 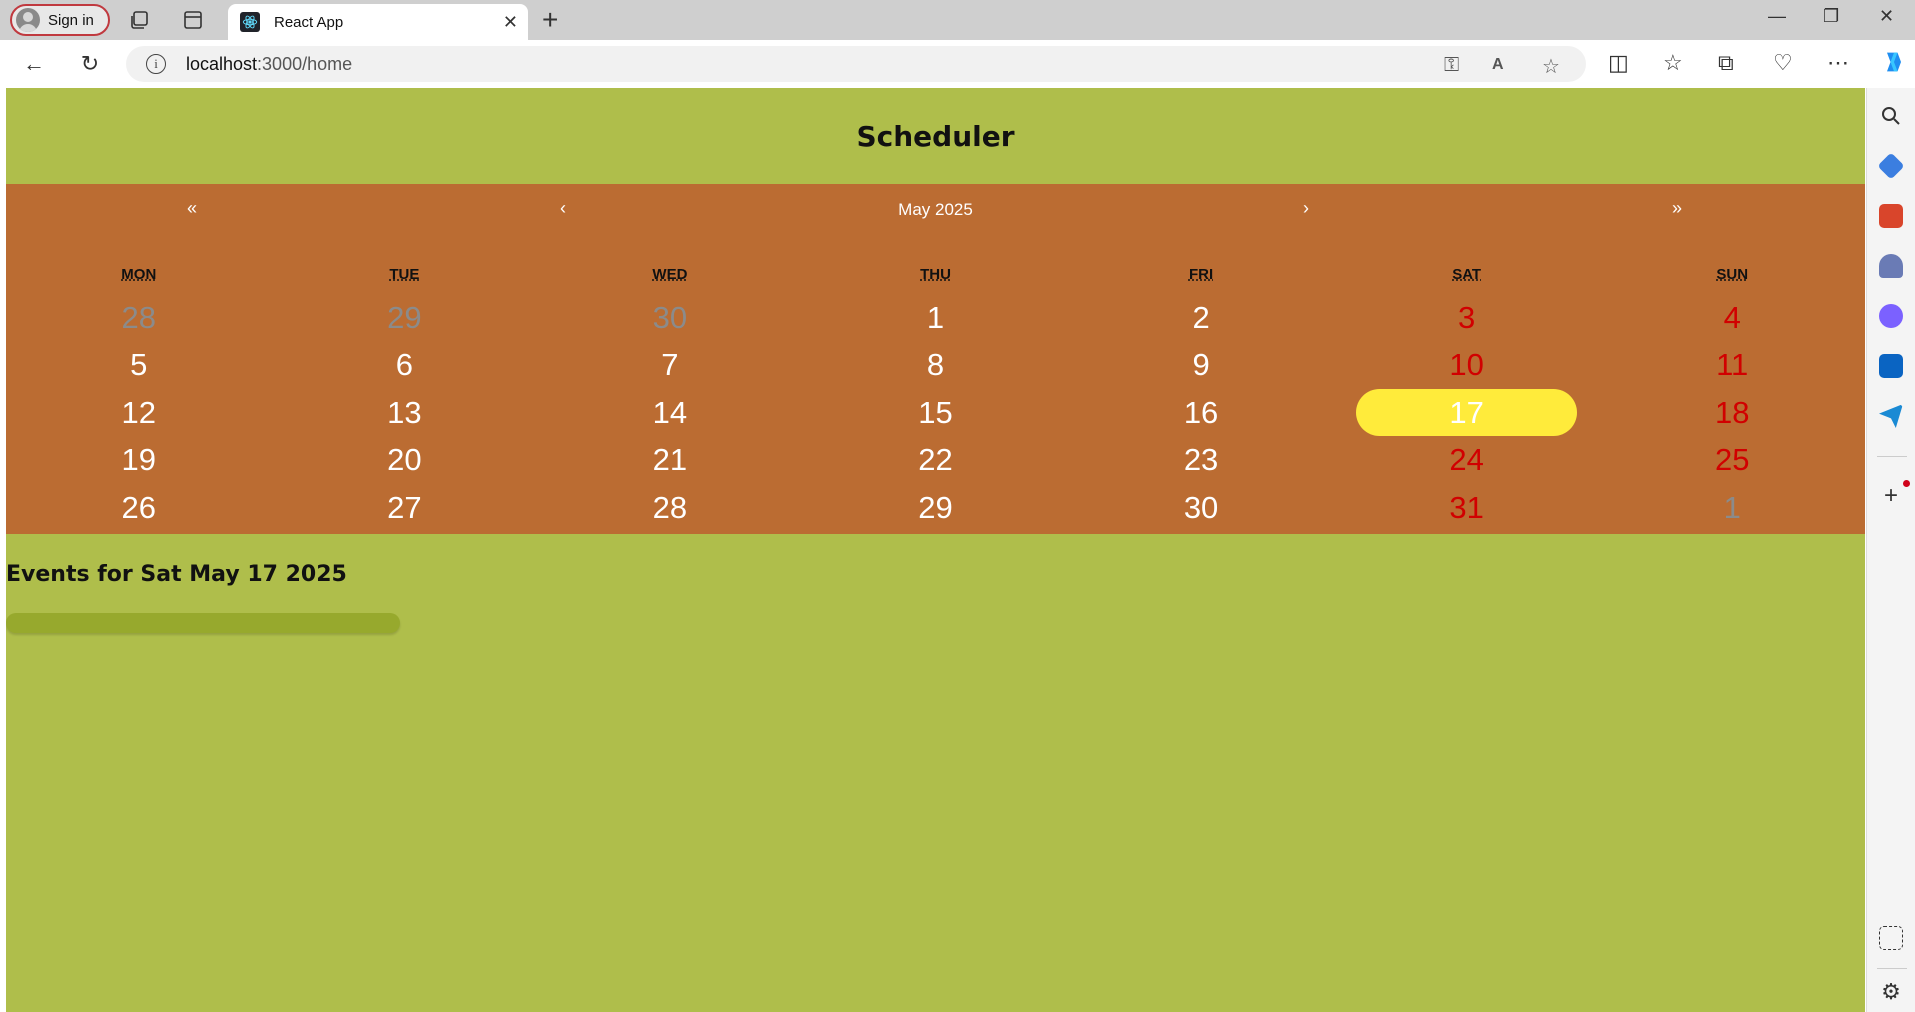 What do you see at coordinates (1891, 116) in the screenshot?
I see `search-icon` at bounding box center [1891, 116].